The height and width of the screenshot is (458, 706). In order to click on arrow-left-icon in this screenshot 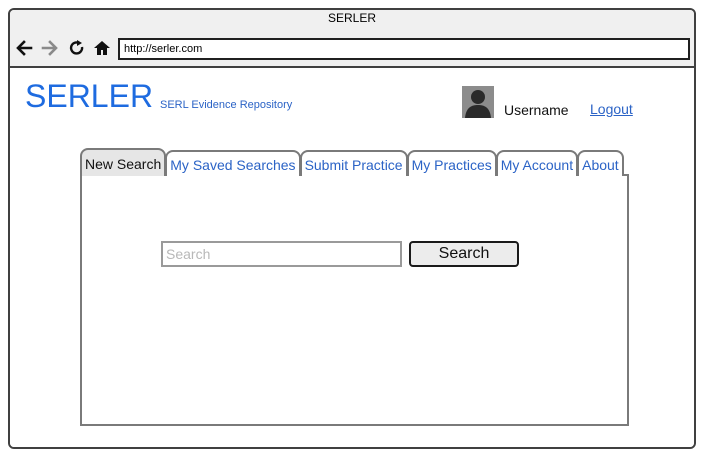, I will do `click(24, 48)`.